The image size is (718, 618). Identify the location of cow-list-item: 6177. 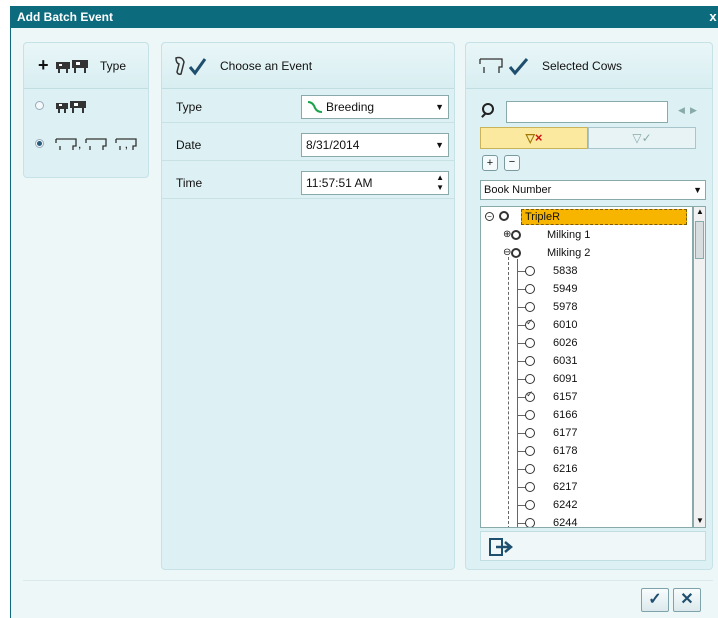
(565, 433).